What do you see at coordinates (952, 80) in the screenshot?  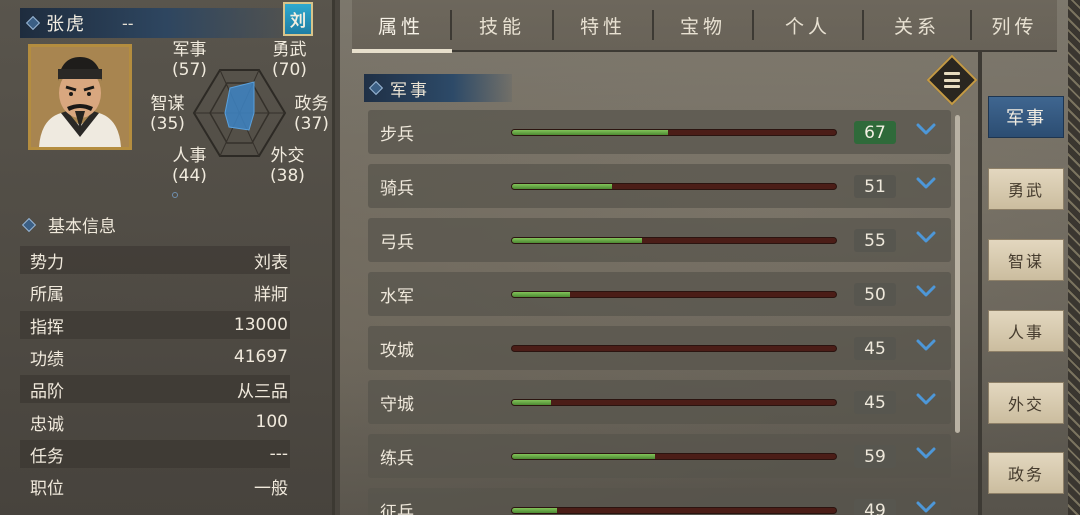 I see `list-icon` at bounding box center [952, 80].